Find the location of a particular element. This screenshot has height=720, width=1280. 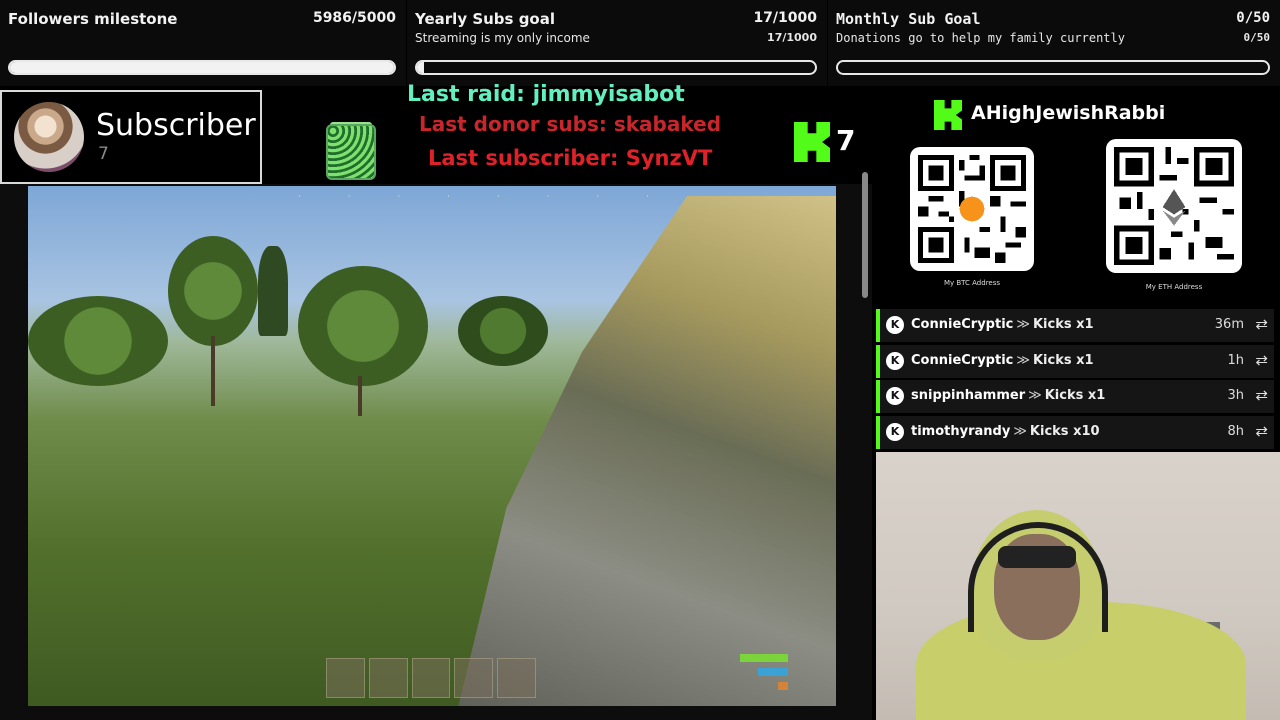

subscriber-count: 7 is located at coordinates (103, 154).